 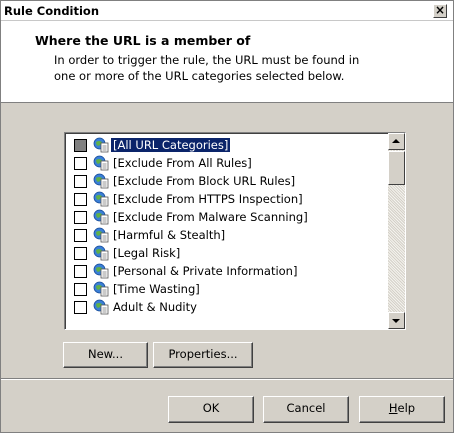 What do you see at coordinates (406, 408) in the screenshot?
I see `help-label-rest: elp` at bounding box center [406, 408].